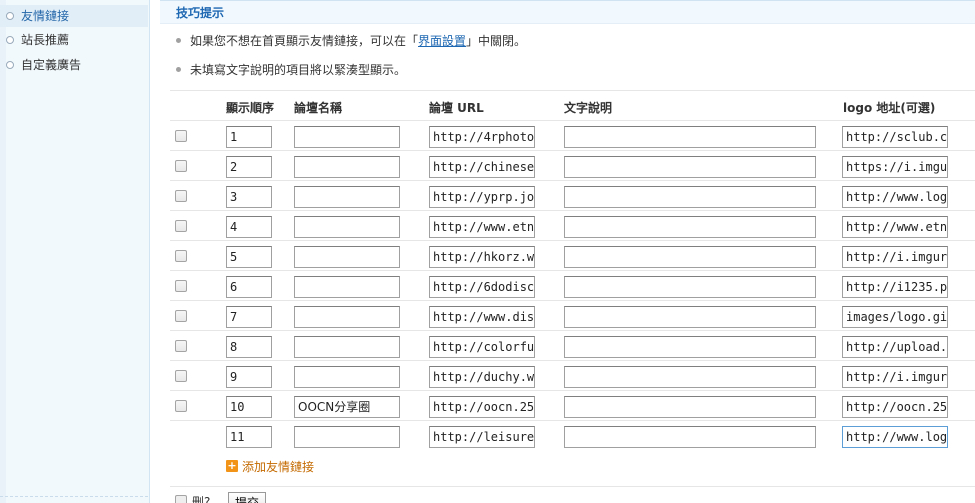 The height and width of the screenshot is (503, 975). What do you see at coordinates (889, 108) in the screenshot?
I see `column-header-logo: logo 地址(可選)` at bounding box center [889, 108].